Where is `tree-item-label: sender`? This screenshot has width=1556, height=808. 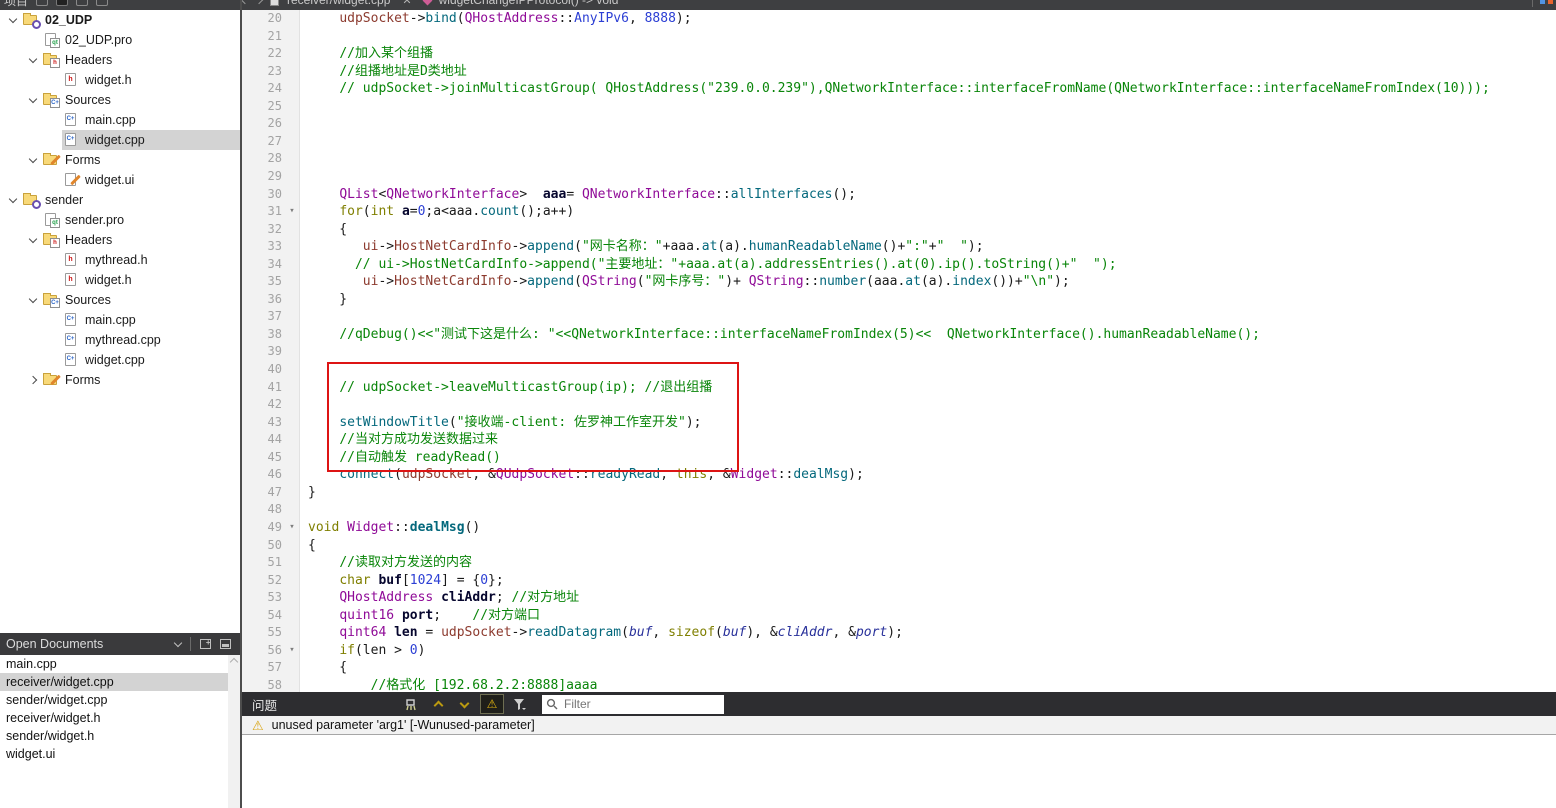
tree-item-label: sender is located at coordinates (64, 200).